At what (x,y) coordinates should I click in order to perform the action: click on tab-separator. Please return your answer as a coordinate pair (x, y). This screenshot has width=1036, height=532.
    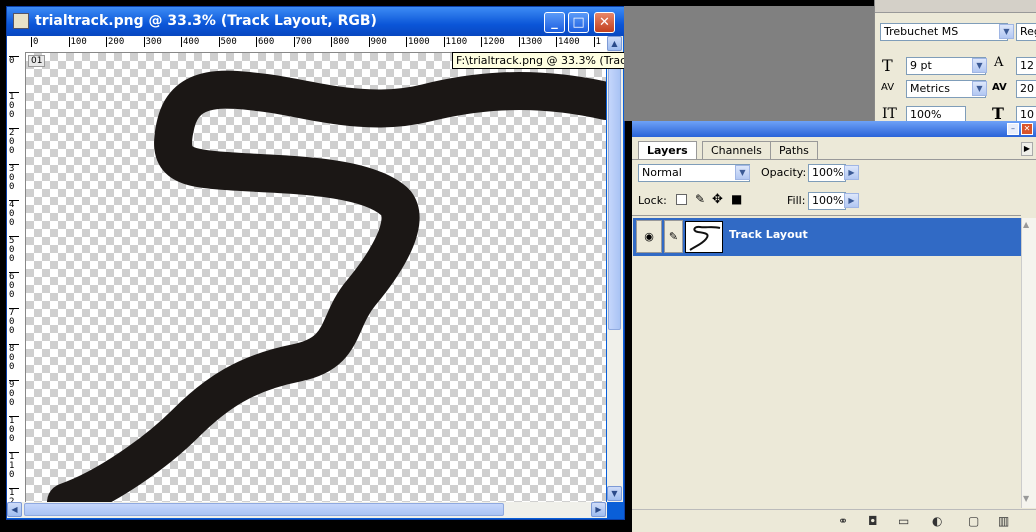
    Looking at the image, I should click on (834, 159).